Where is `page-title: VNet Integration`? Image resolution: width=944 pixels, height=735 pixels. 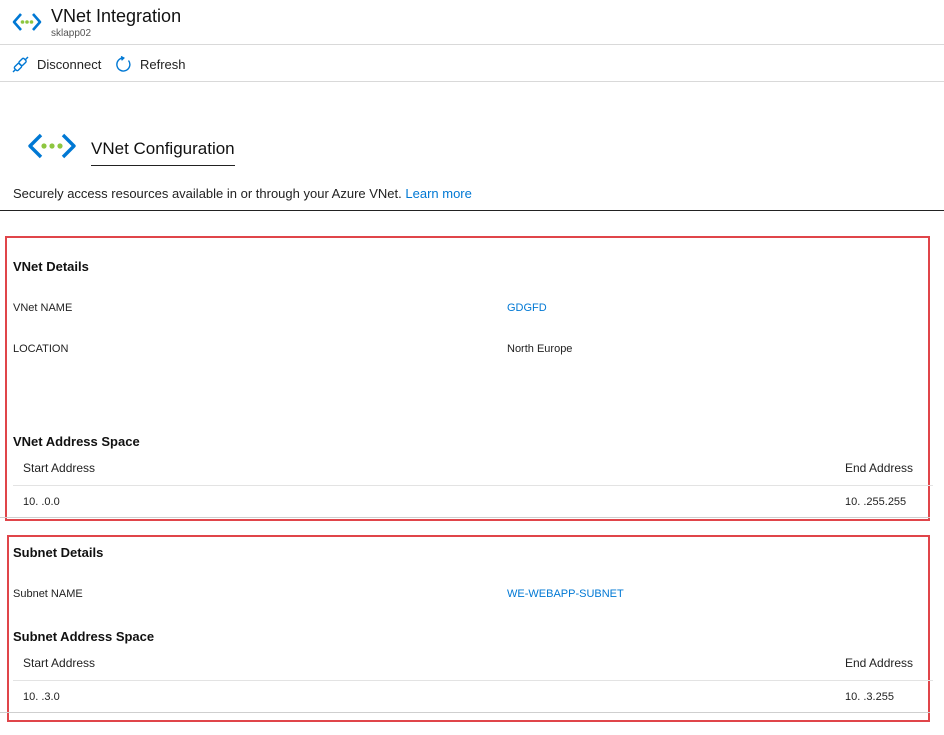 page-title: VNet Integration is located at coordinates (116, 16).